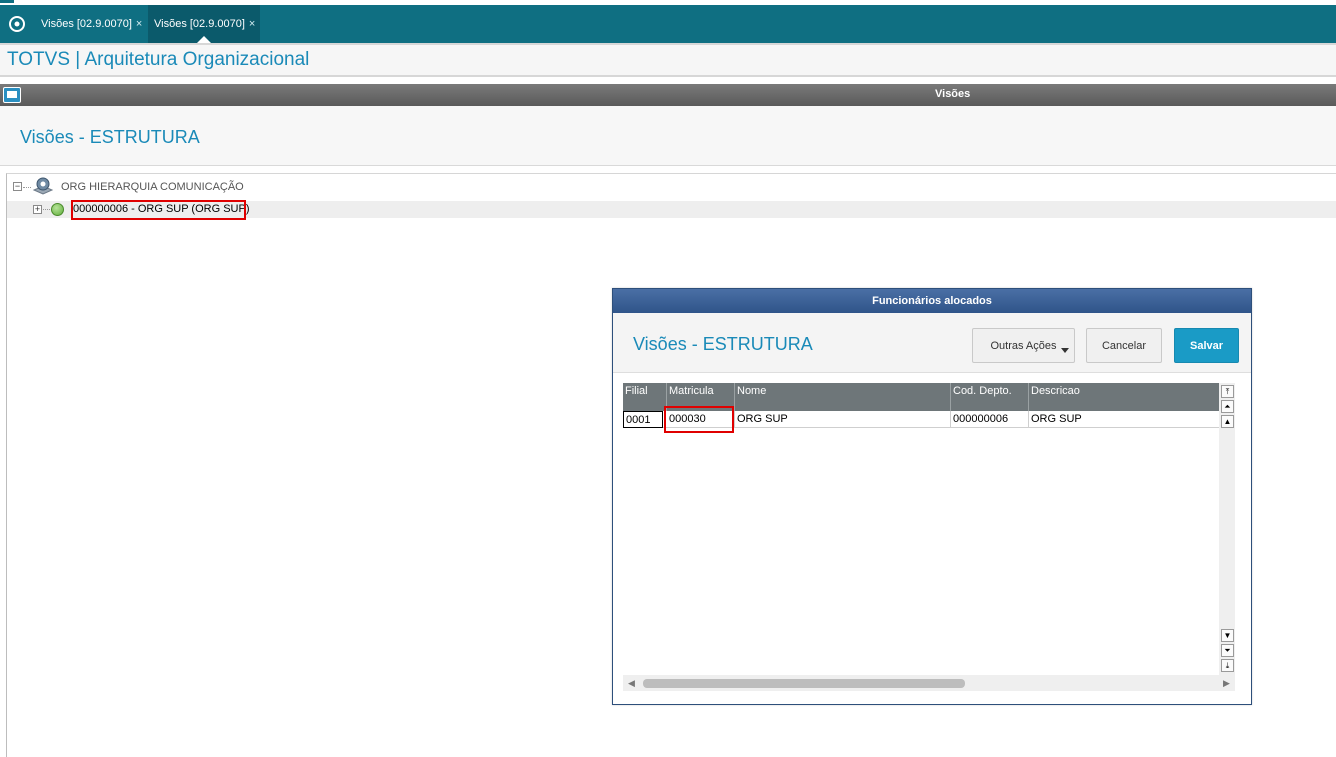 Image resolution: width=1336 pixels, height=757 pixels. What do you see at coordinates (723, 344) in the screenshot?
I see `dialog-heading: Visões - ESTRUTURA` at bounding box center [723, 344].